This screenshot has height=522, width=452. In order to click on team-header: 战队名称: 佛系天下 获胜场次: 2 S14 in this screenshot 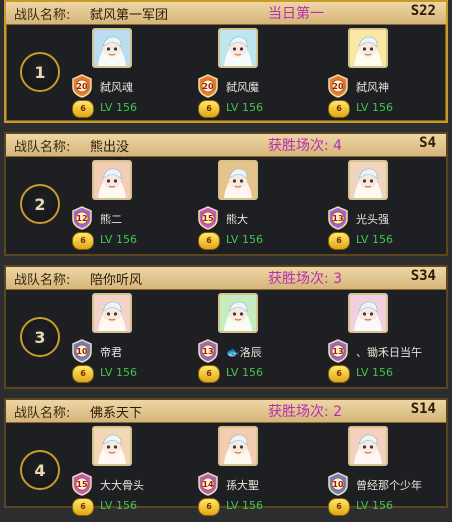, I will do `click(226, 411)`.